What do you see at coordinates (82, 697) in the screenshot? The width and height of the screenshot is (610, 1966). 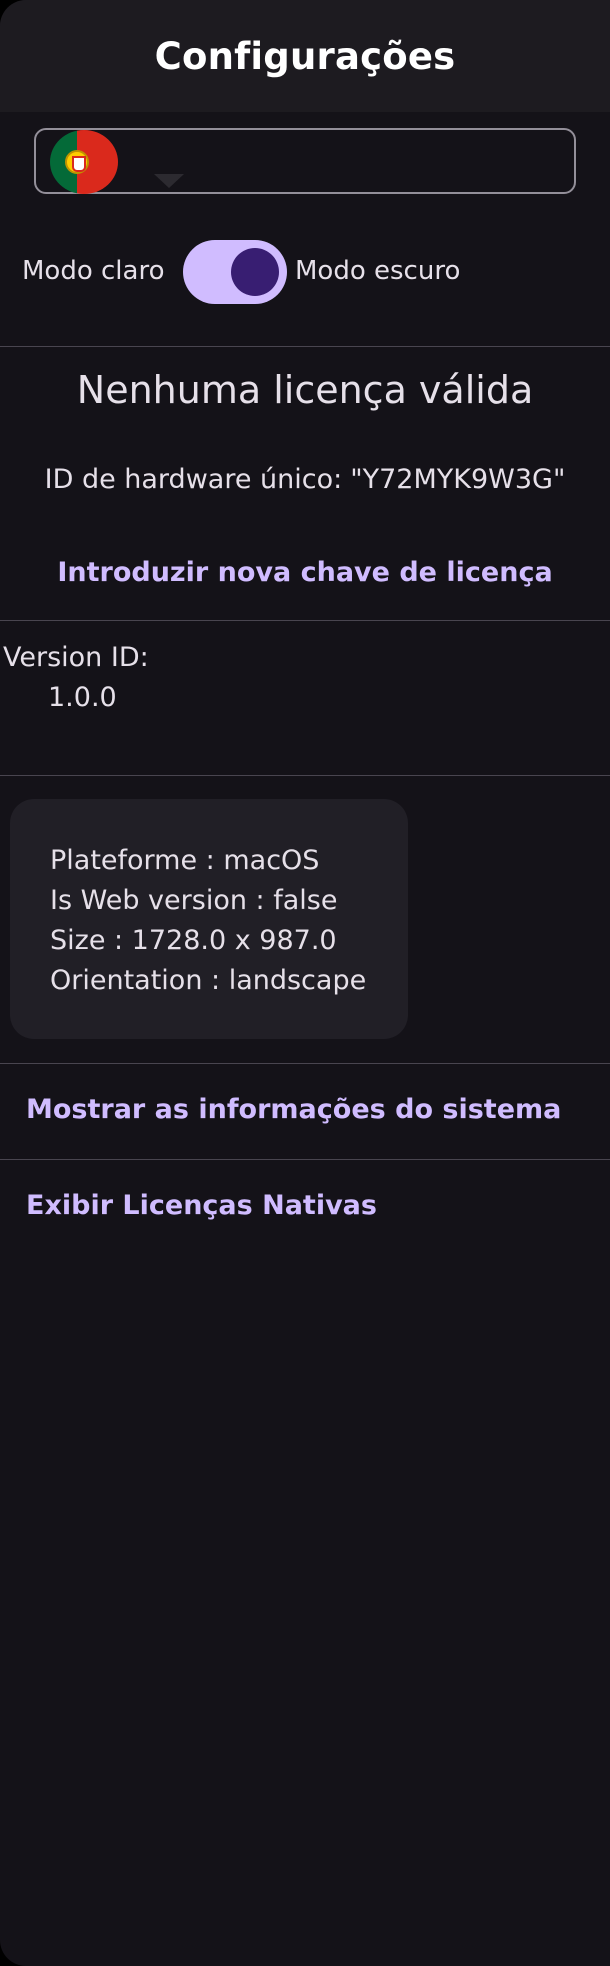 I see `version-value: 1.0.0` at bounding box center [82, 697].